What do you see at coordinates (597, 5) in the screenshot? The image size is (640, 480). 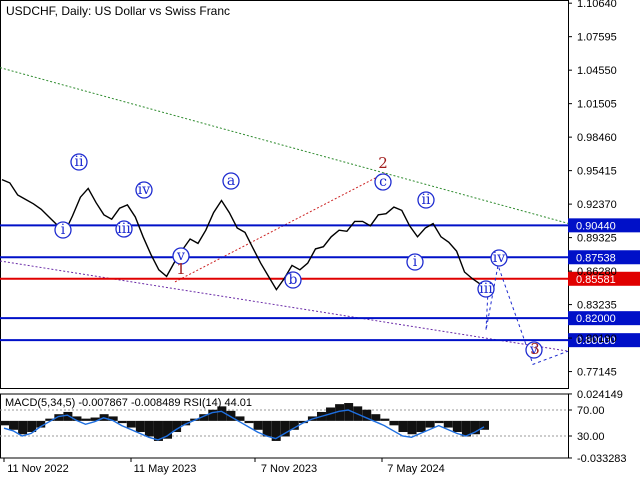 I see `price-tick-label: 1.10640` at bounding box center [597, 5].